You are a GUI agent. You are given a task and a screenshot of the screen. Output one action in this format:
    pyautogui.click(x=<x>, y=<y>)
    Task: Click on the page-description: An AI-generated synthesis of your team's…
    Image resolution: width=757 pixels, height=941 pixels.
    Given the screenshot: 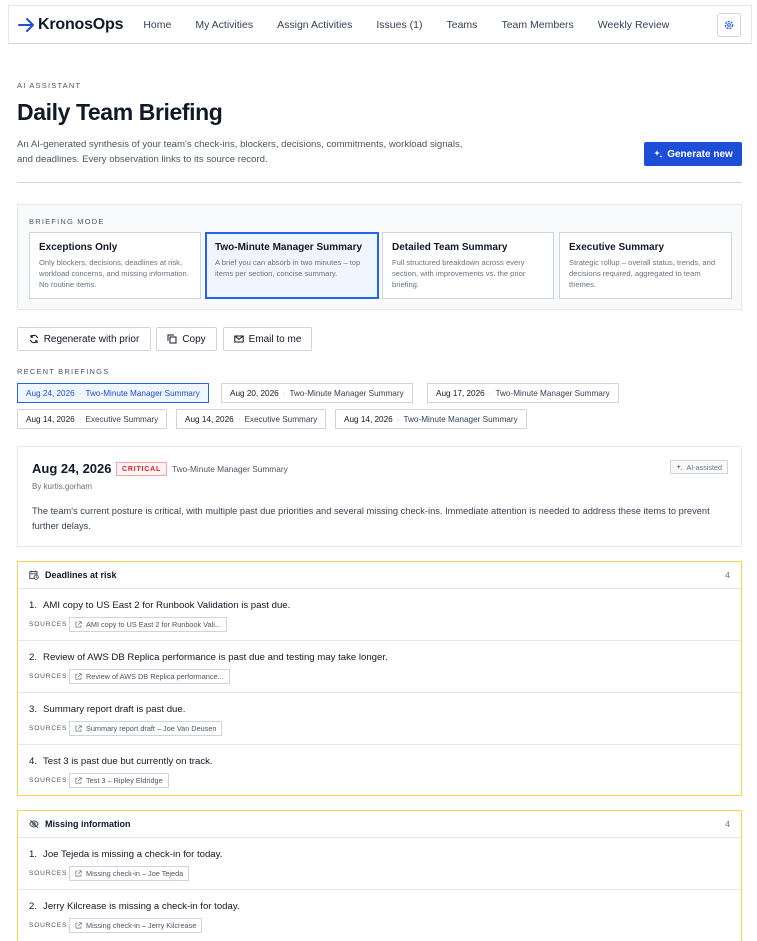 What is the action you would take?
    pyautogui.click(x=240, y=152)
    